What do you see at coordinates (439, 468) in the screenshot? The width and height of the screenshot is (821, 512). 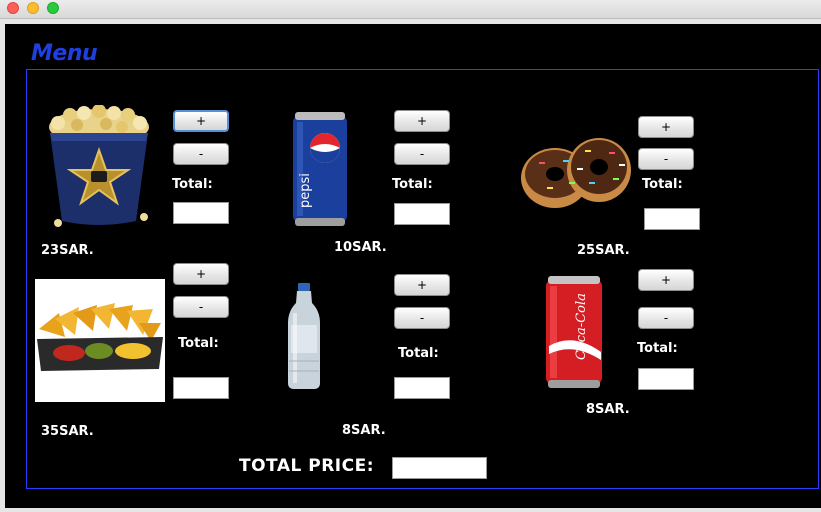 I see `total-price-field` at bounding box center [439, 468].